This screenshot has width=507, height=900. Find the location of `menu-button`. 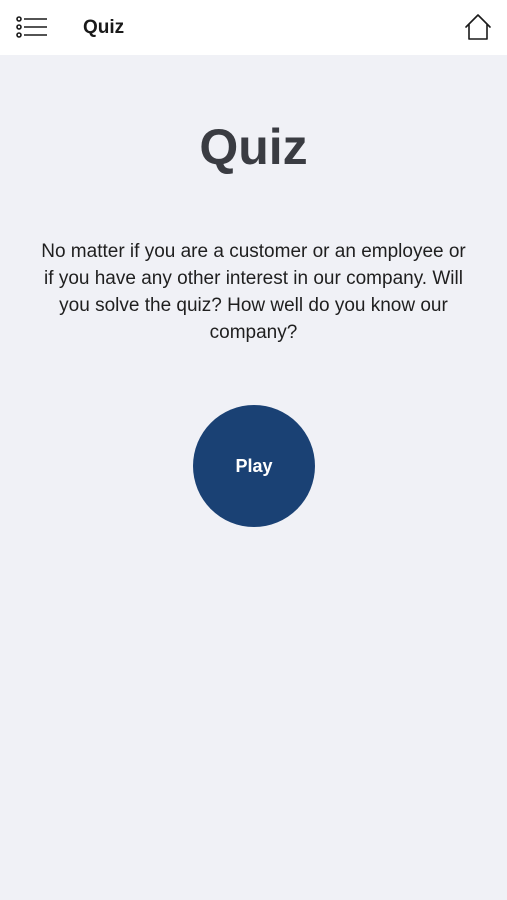

menu-button is located at coordinates (32, 28).